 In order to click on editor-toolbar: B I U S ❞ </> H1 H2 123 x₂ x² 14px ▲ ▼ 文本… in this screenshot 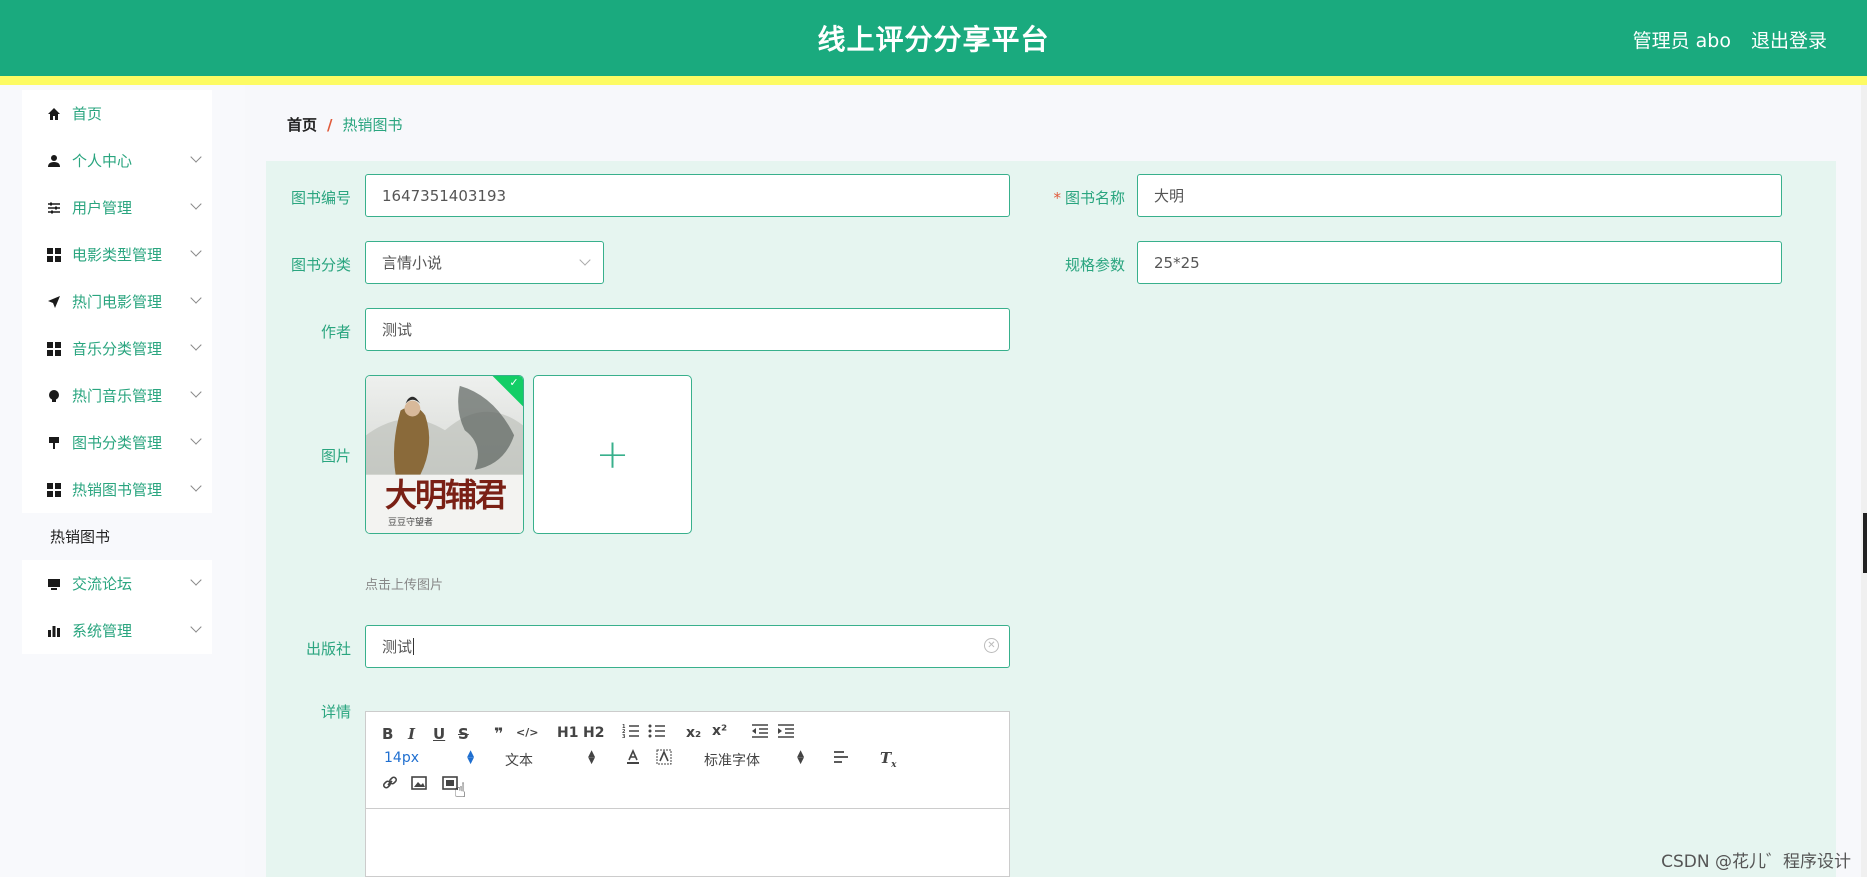, I will do `click(687, 760)`.